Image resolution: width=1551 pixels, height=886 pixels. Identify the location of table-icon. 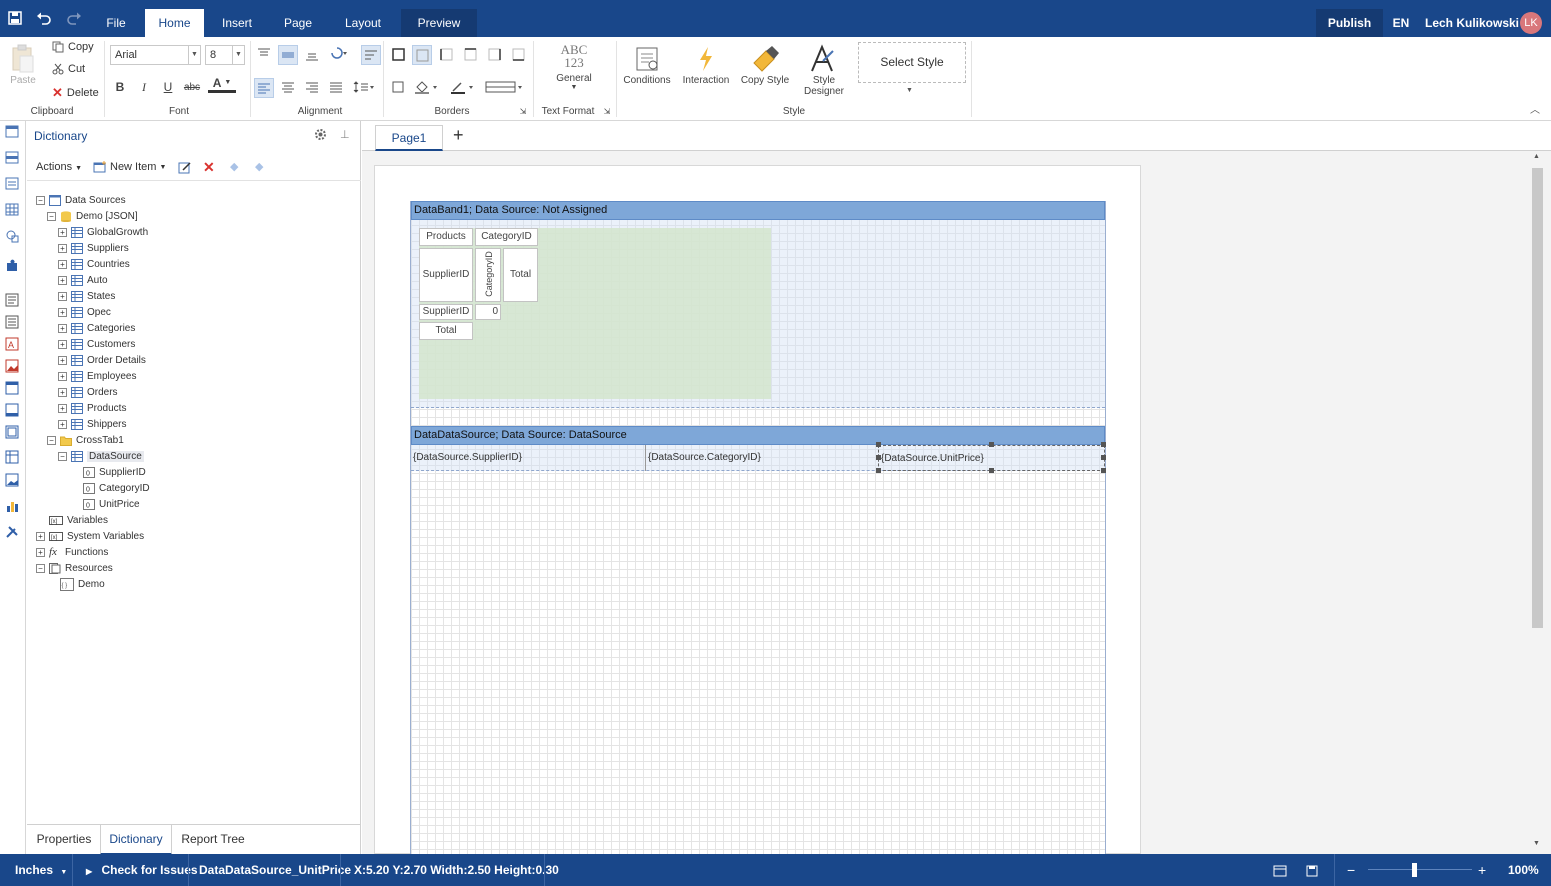
(12, 210).